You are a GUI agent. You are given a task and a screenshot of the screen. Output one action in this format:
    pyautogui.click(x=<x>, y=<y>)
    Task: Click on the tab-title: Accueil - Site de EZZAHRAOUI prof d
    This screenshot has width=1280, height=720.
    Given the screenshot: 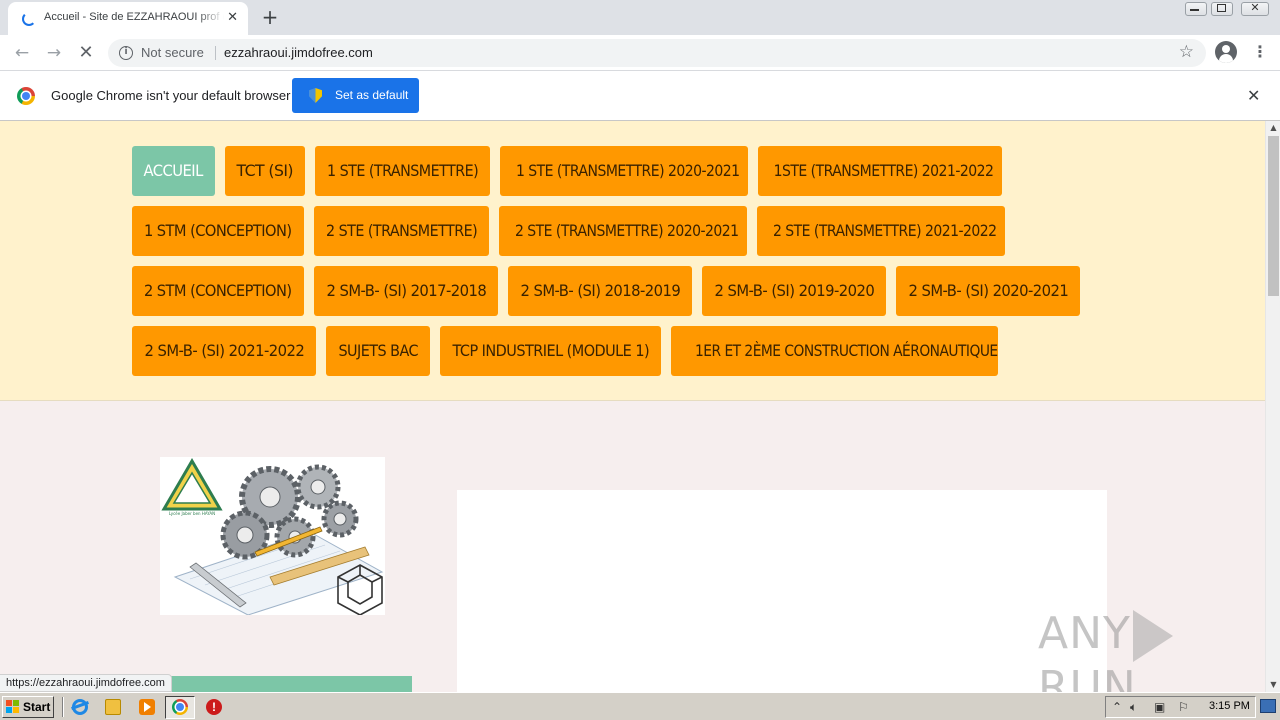 What is the action you would take?
    pyautogui.click(x=134, y=17)
    